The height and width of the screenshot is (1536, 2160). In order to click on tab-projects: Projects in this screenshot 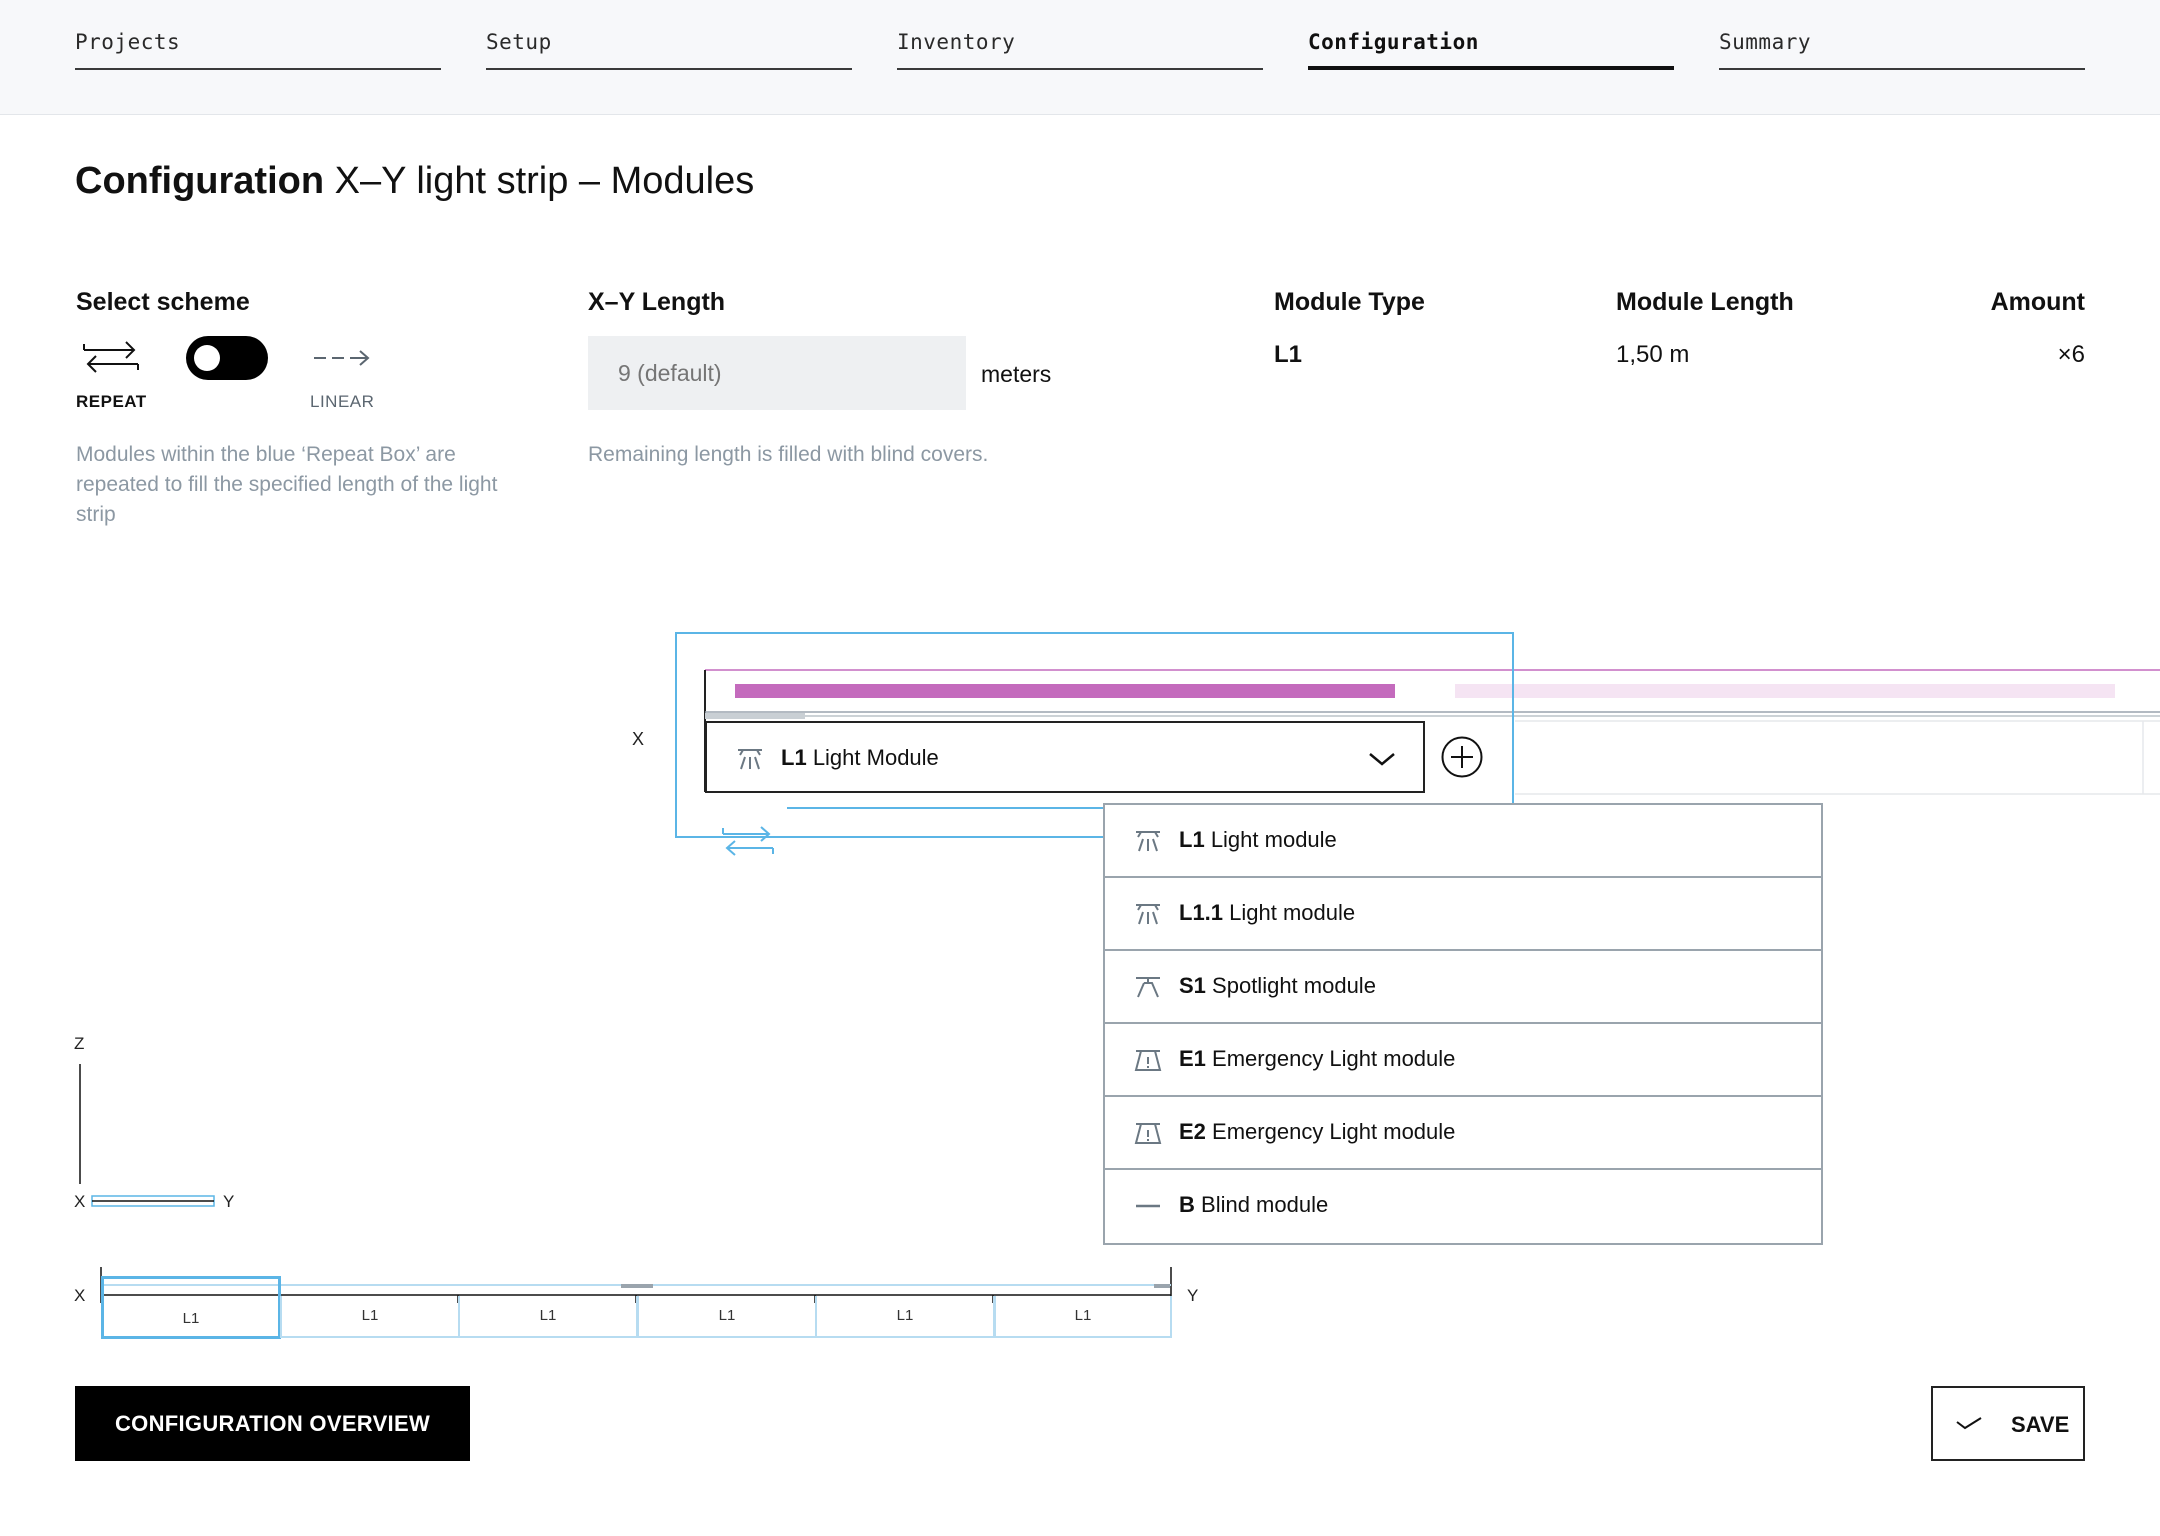, I will do `click(258, 50)`.